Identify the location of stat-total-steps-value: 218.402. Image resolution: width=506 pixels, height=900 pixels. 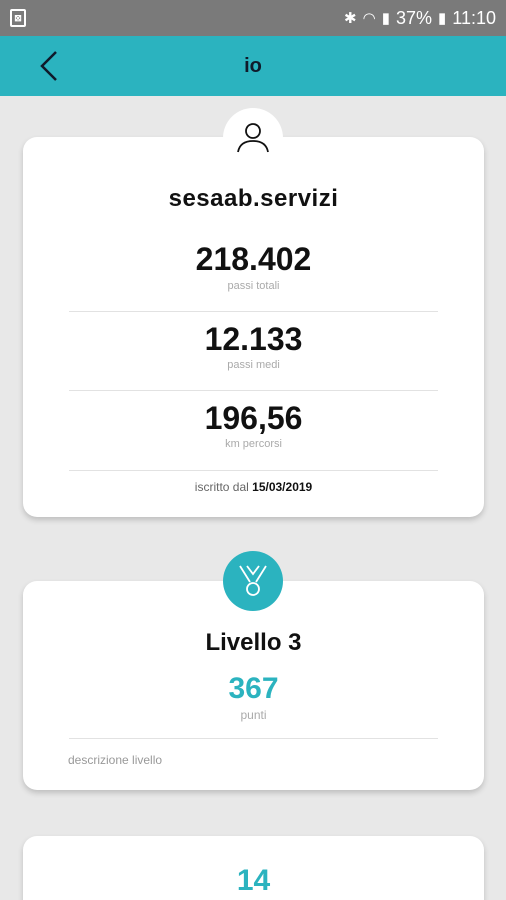
(253, 259).